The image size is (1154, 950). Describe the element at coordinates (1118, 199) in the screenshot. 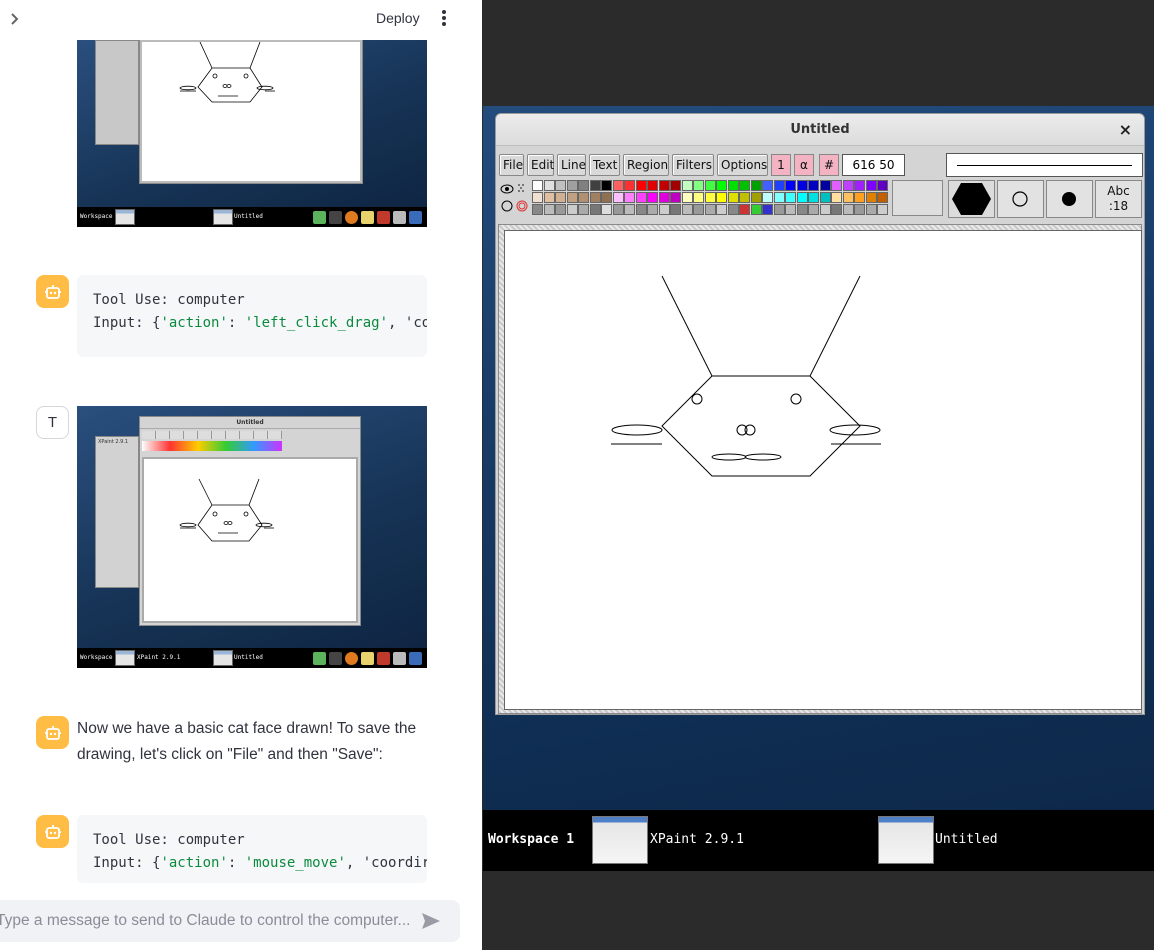

I see `font-size-tool: Abc :18` at that location.